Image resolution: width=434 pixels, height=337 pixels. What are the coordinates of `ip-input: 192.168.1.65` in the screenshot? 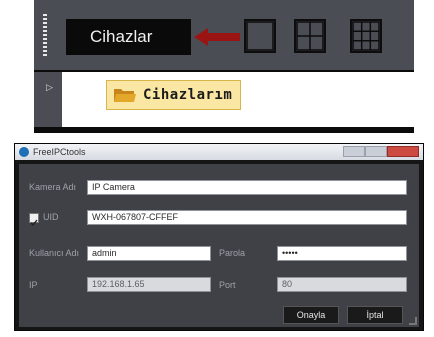 It's located at (149, 284).